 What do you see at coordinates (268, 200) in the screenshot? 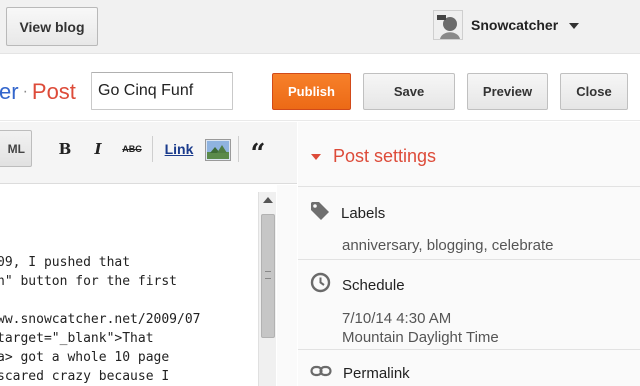
I see `scroll-up-icon` at bounding box center [268, 200].